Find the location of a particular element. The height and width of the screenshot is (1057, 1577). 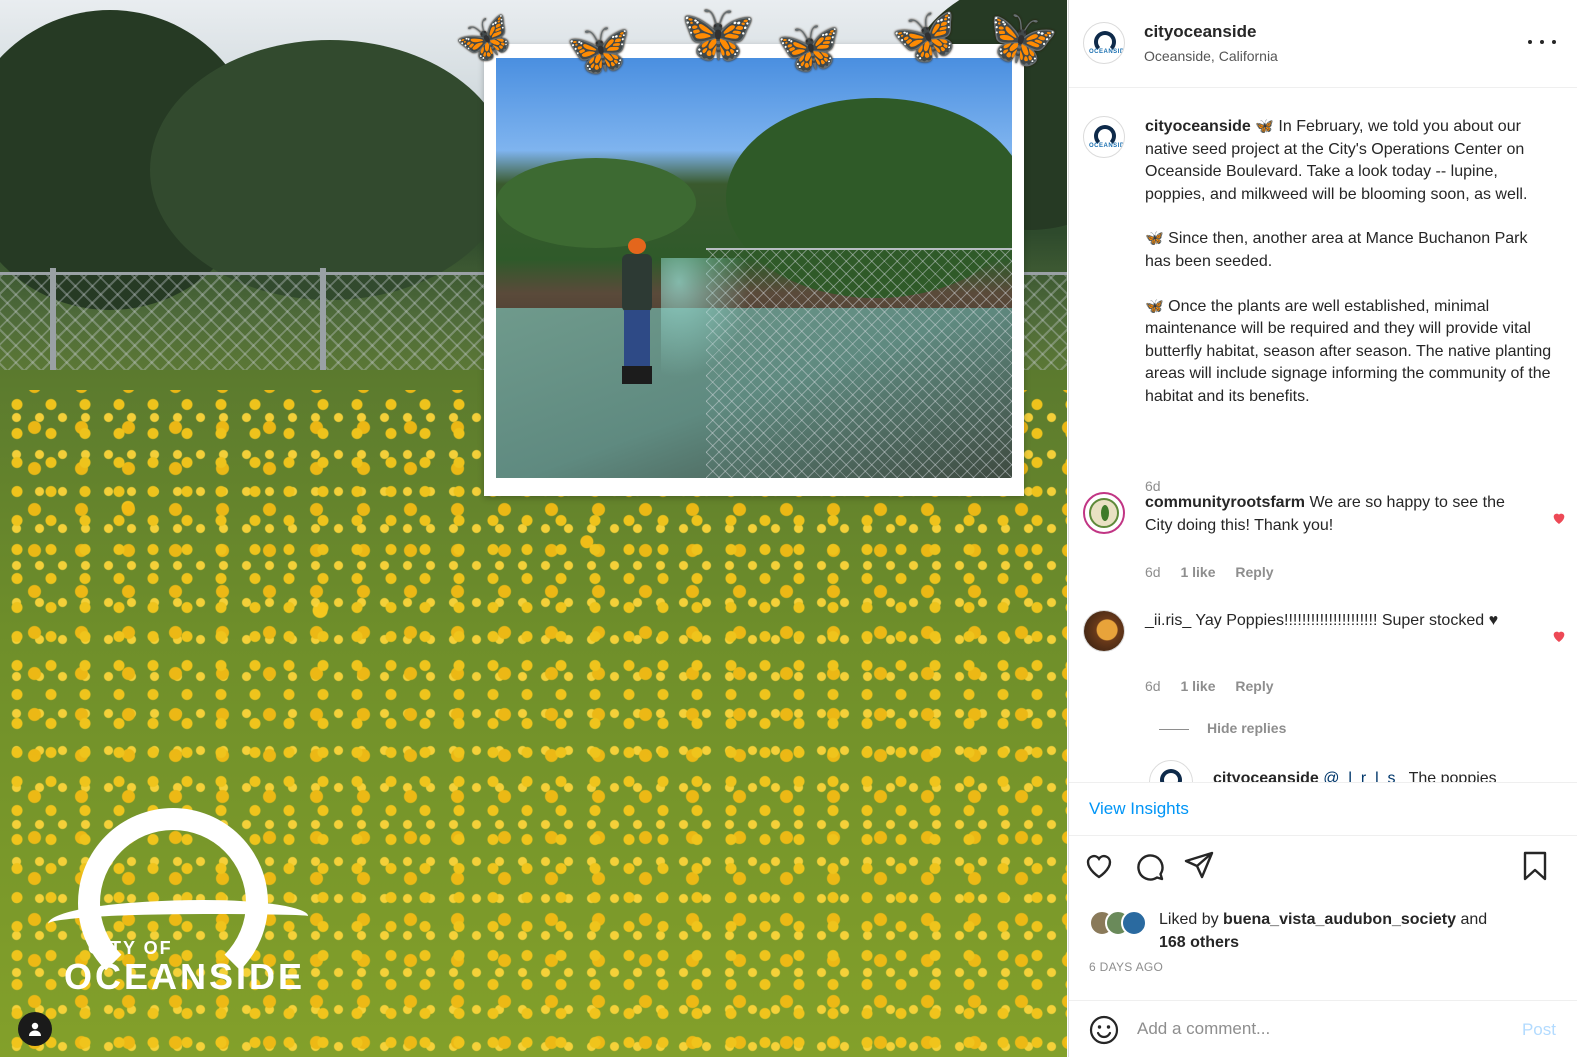

hide-replies-button: Hide replies is located at coordinates (1222, 728).